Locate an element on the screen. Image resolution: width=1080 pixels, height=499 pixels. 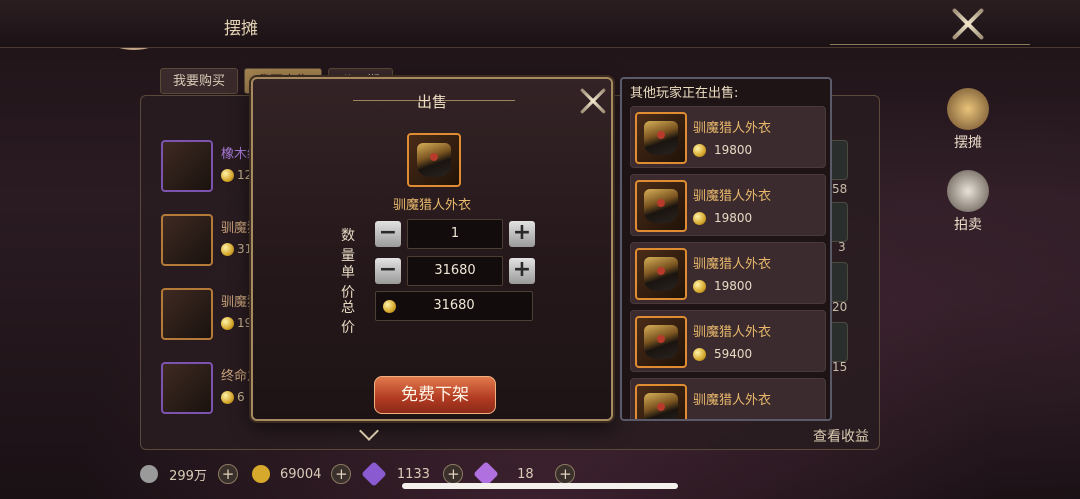
dialog-title: 出售 is located at coordinates (431, 102).